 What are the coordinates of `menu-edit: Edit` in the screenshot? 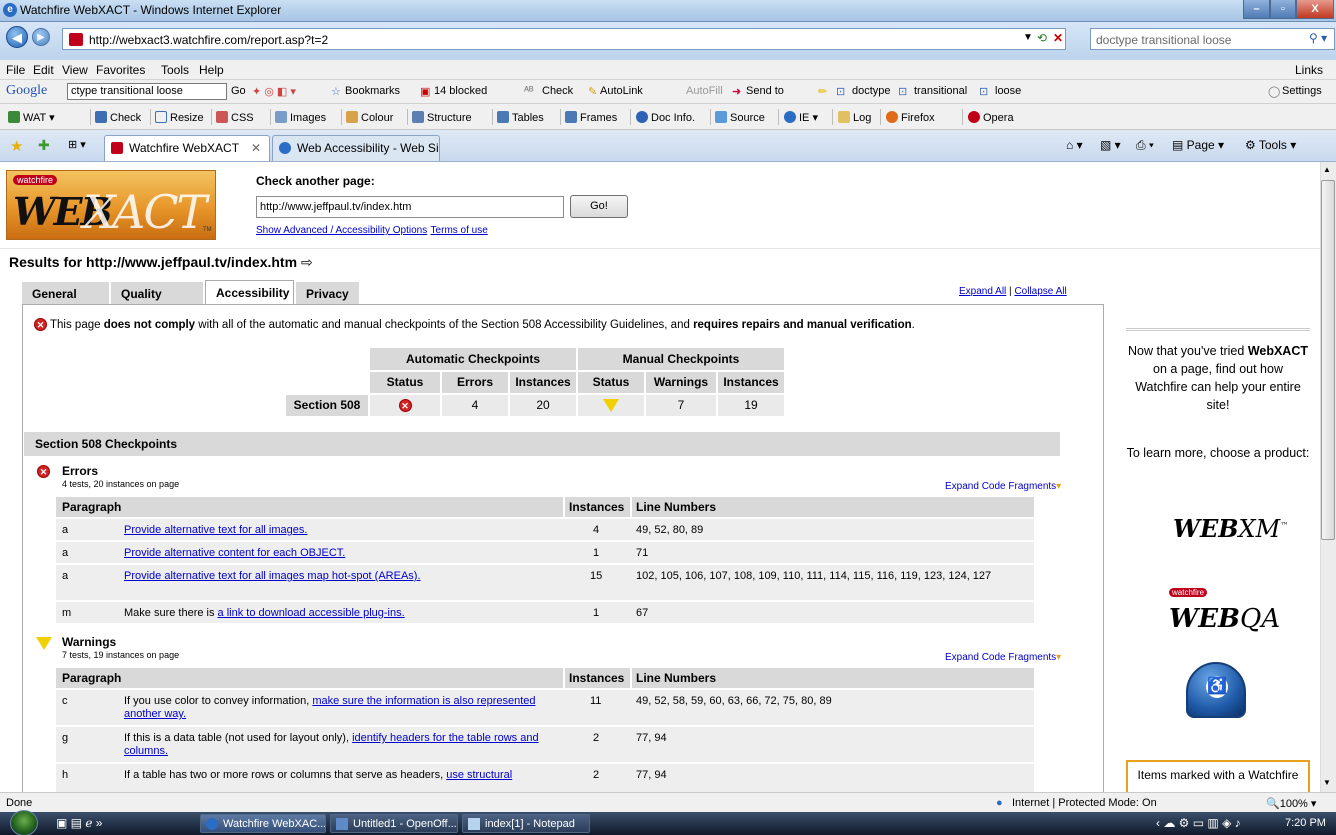 It's located at (43, 70).